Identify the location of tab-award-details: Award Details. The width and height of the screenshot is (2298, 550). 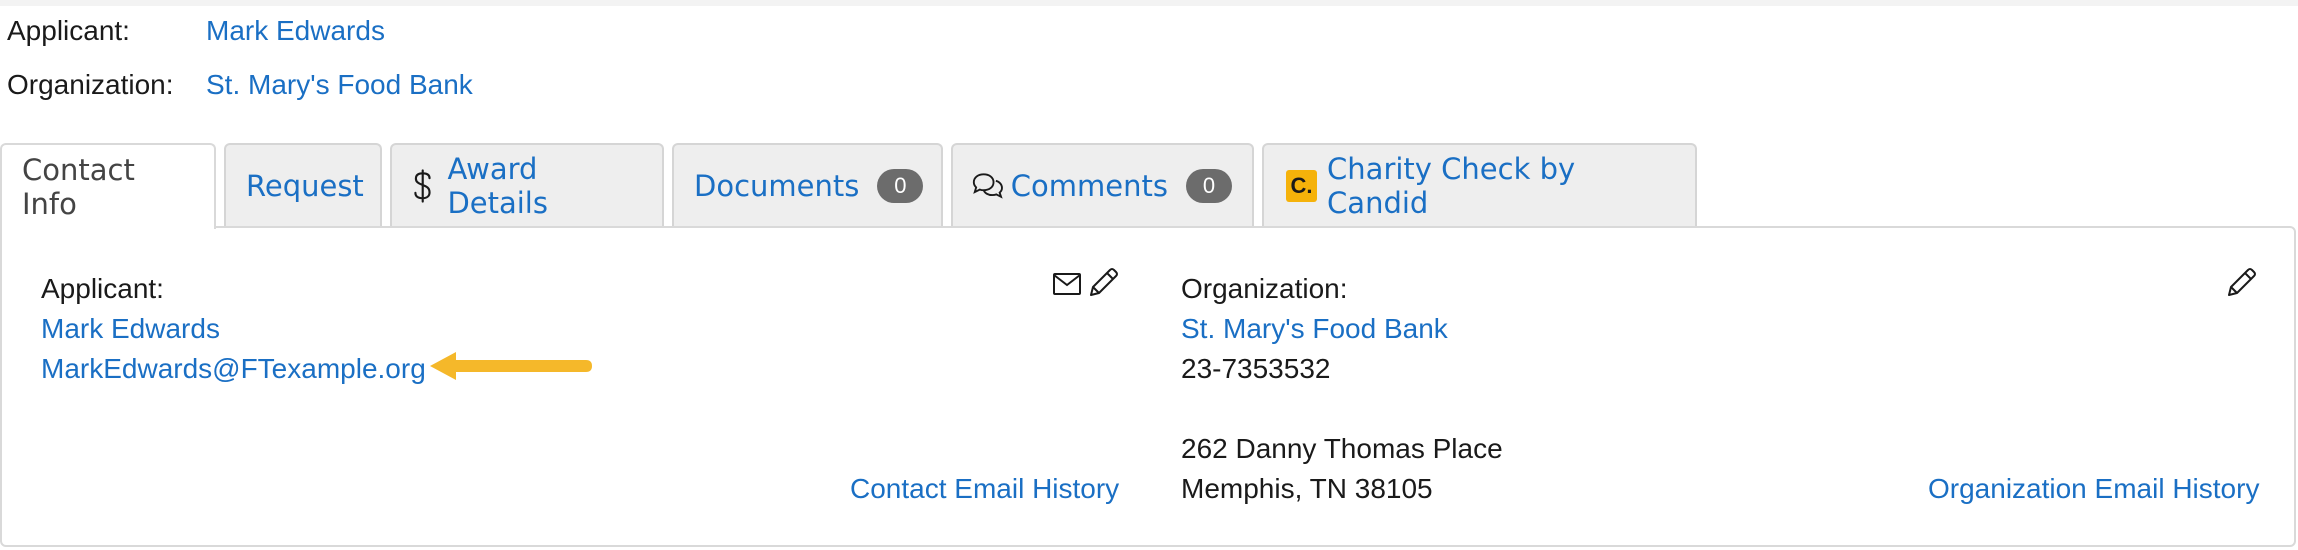
(527, 185).